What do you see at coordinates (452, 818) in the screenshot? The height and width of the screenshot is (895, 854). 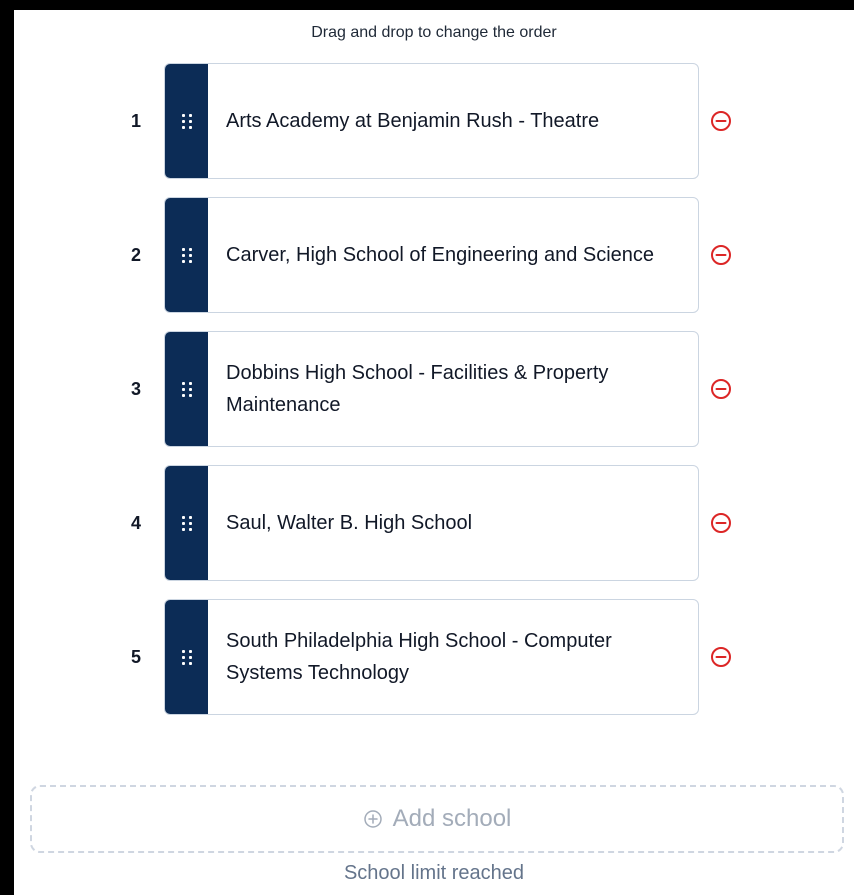 I see `add-school-label: Add school` at bounding box center [452, 818].